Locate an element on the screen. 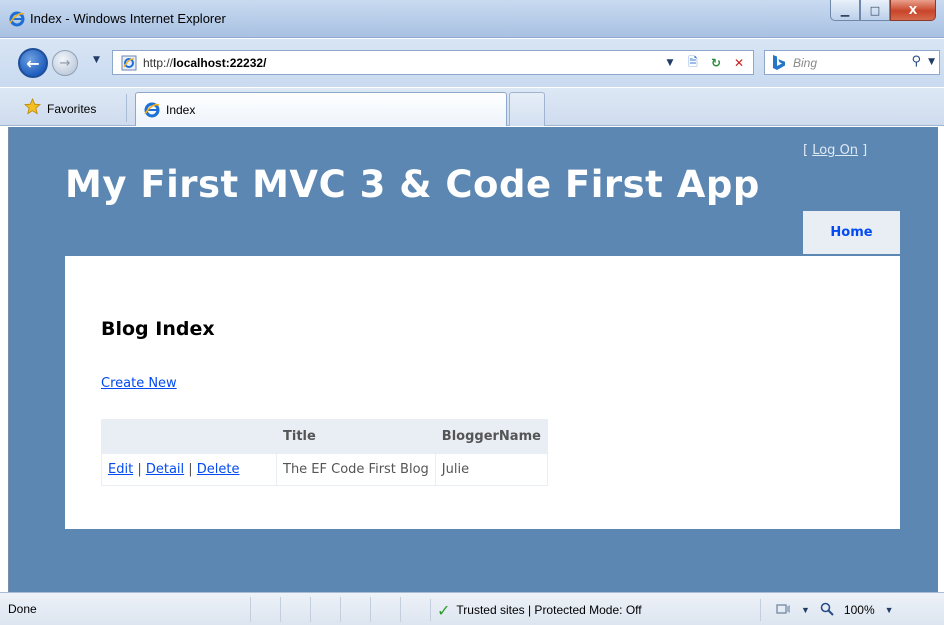 This screenshot has height=625, width=944. window-controls: ▁ □ X is located at coordinates (883, 11).